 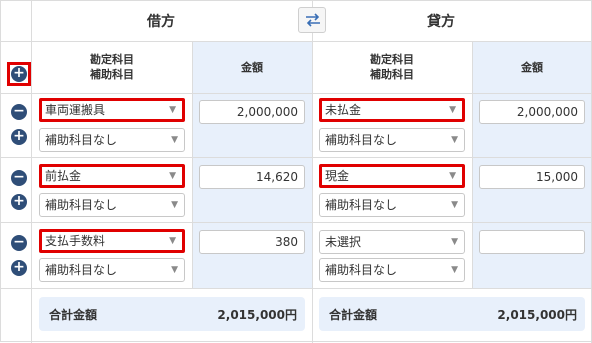 What do you see at coordinates (172, 314) in the screenshot?
I see `debit-total: 合計金額 2,015,000円` at bounding box center [172, 314].